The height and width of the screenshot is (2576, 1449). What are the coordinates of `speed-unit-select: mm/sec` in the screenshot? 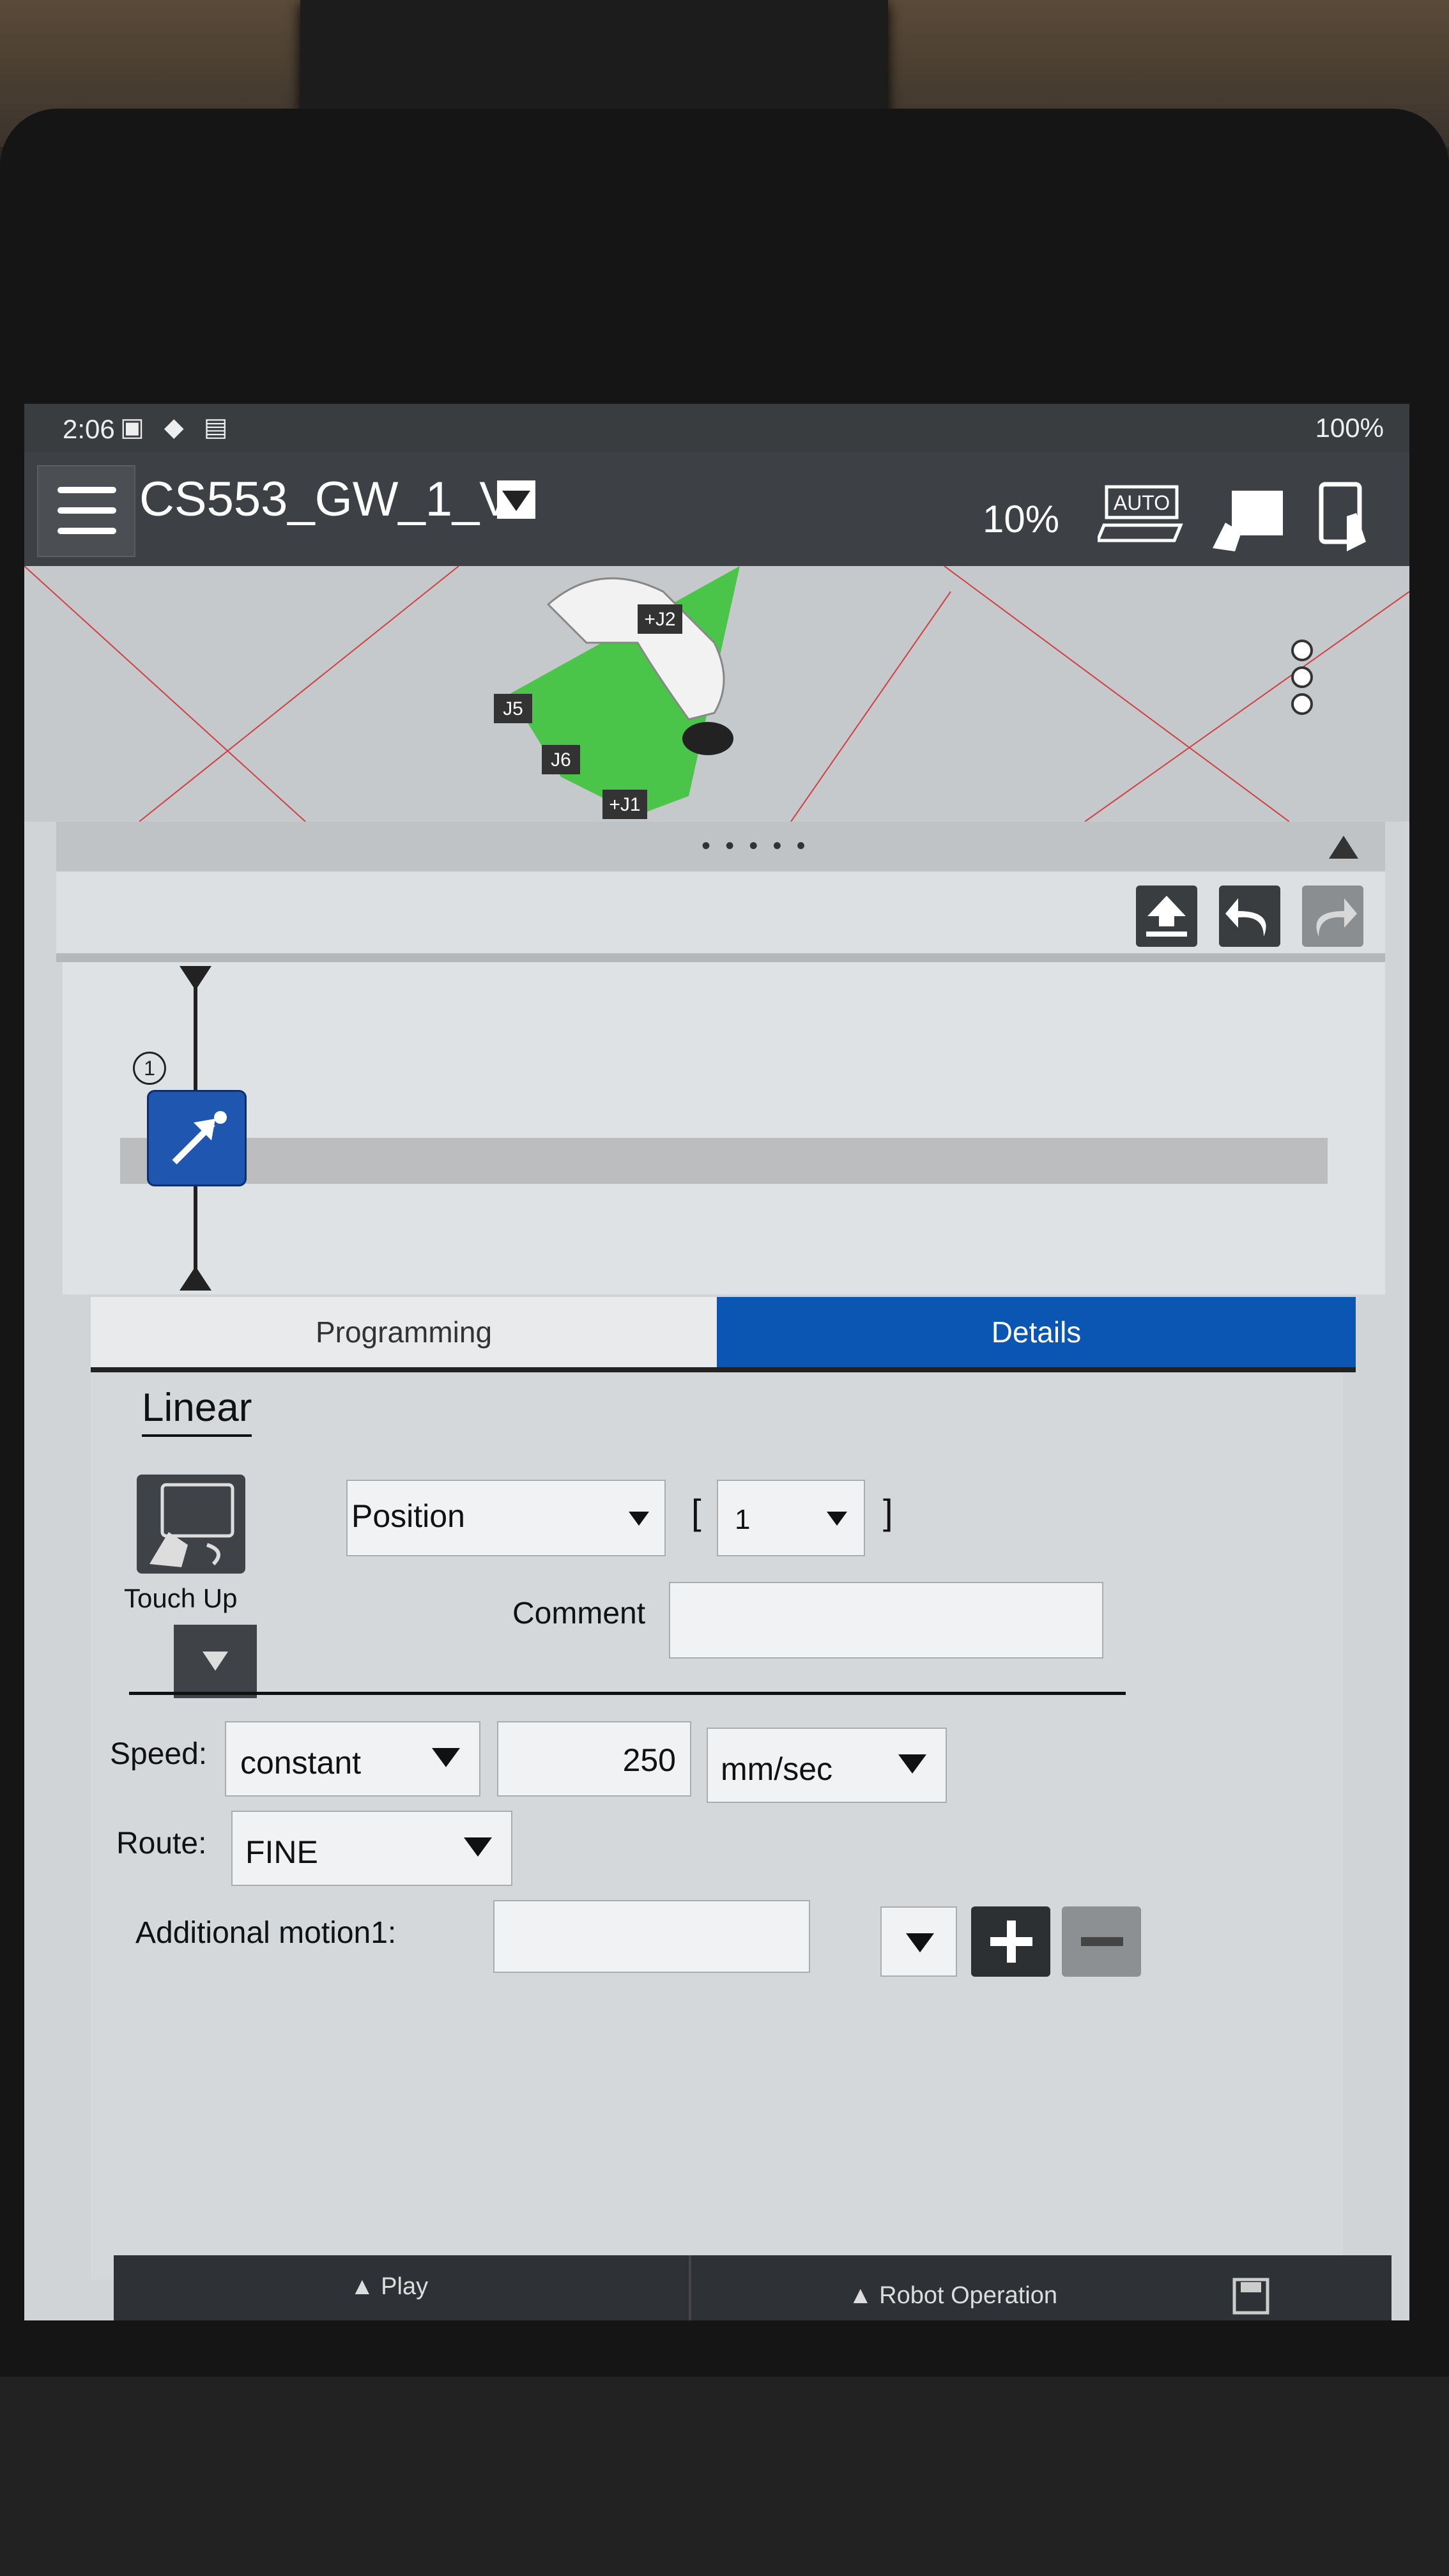 It's located at (827, 1765).